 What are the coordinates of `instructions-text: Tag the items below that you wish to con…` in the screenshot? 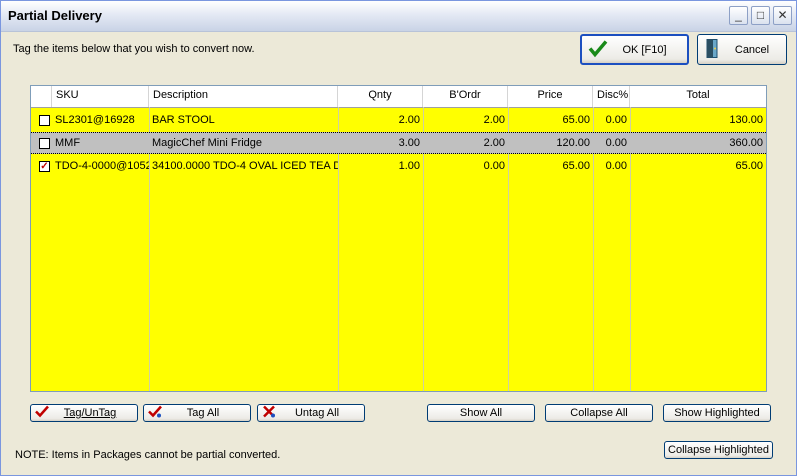 It's located at (134, 49).